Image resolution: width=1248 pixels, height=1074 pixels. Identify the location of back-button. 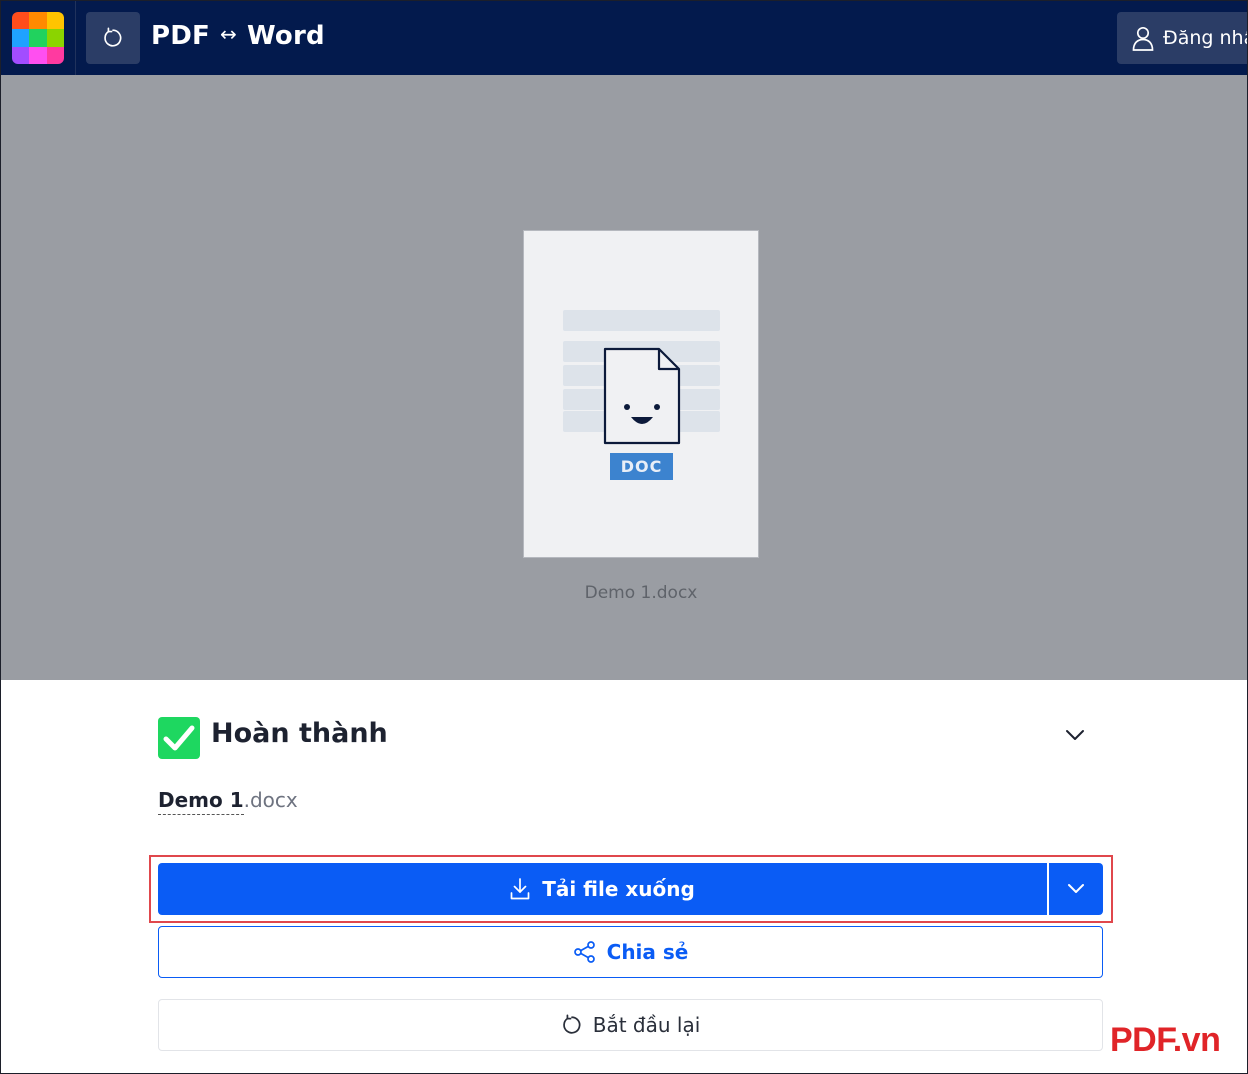
(113, 38).